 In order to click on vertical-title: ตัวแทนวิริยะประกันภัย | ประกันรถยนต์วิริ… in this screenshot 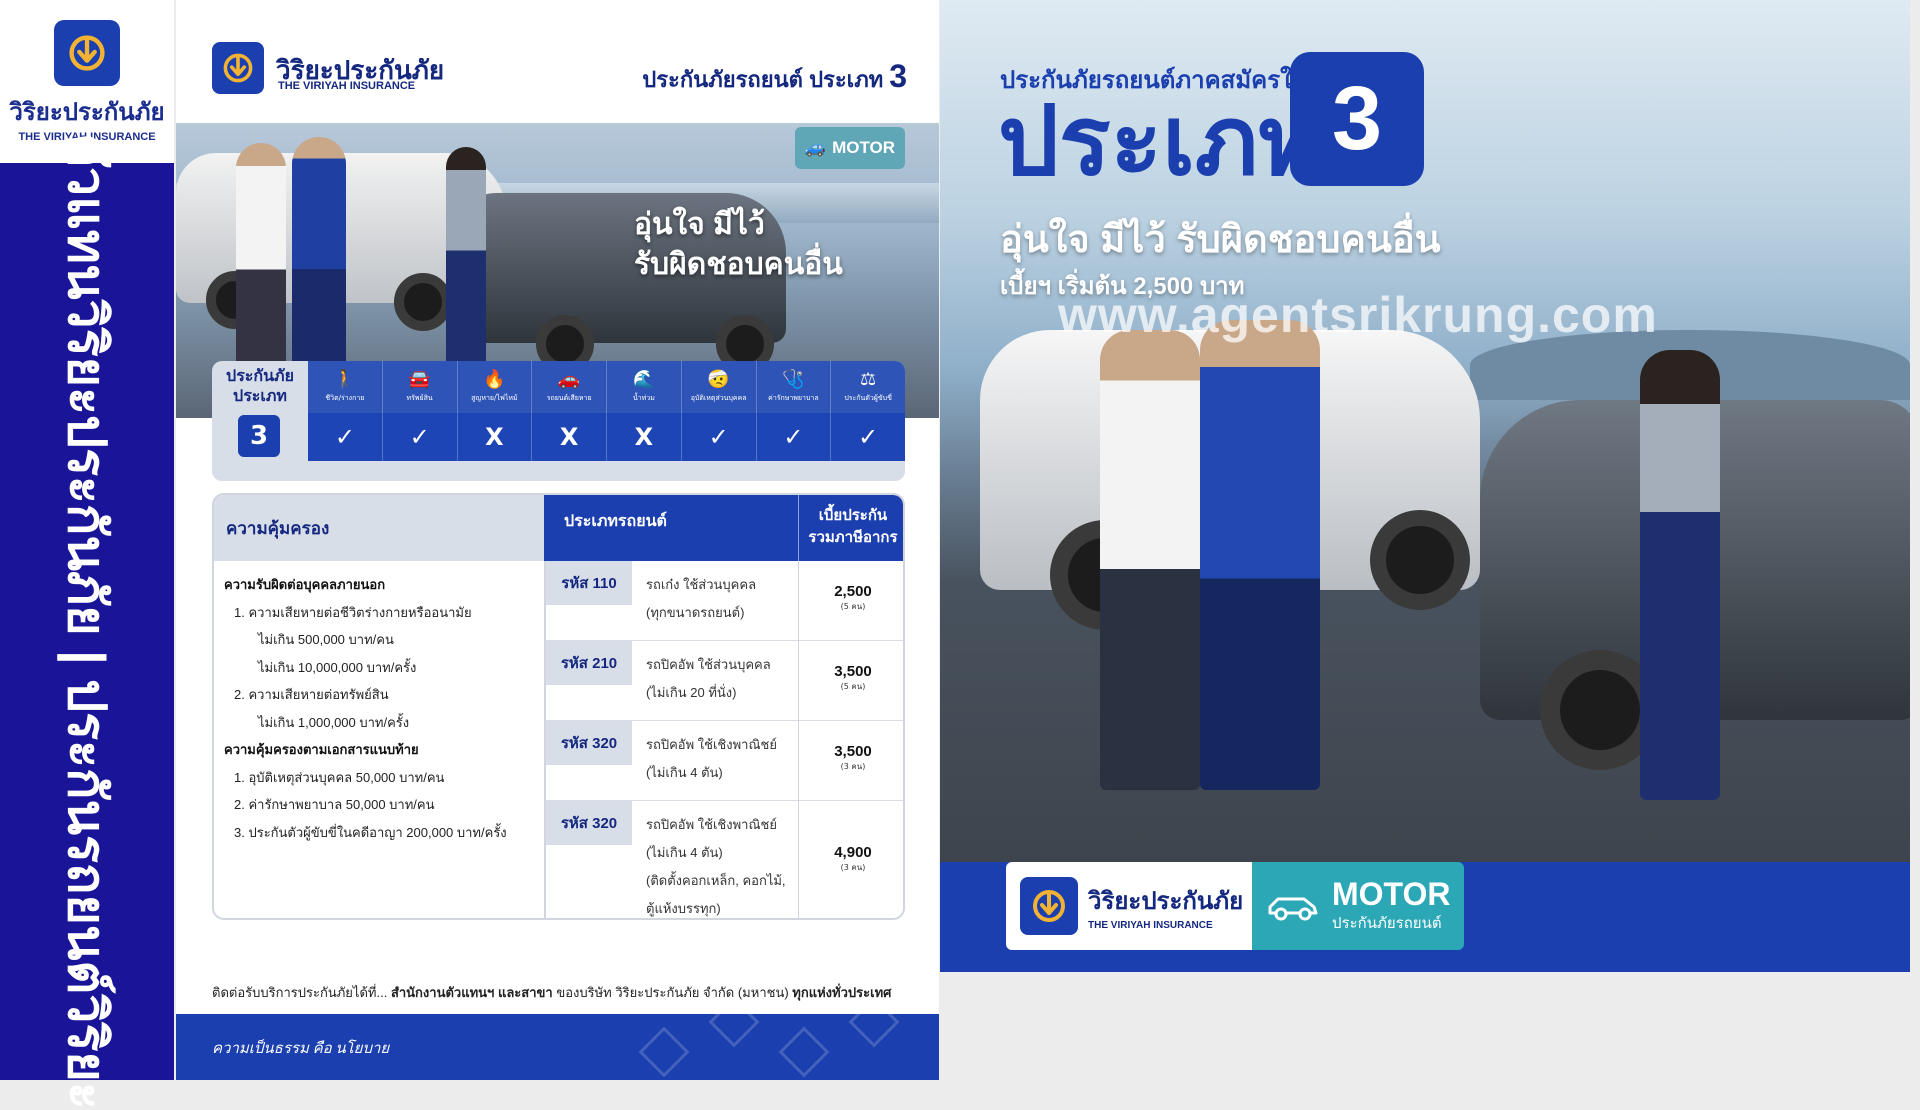, I will do `click(87, 621)`.